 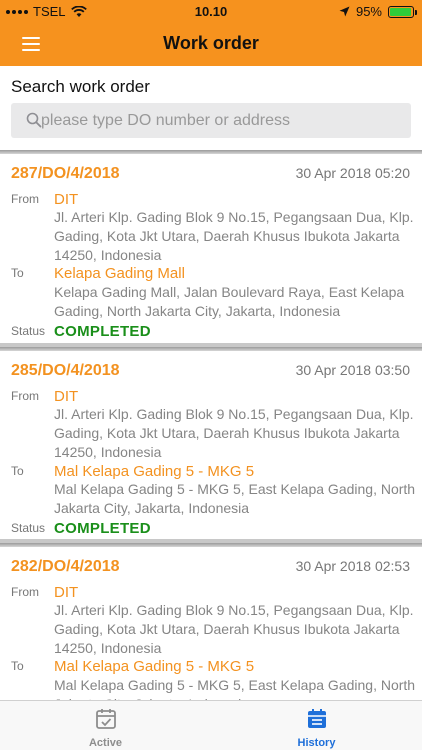 What do you see at coordinates (105, 743) in the screenshot?
I see `tab-label: Active` at bounding box center [105, 743].